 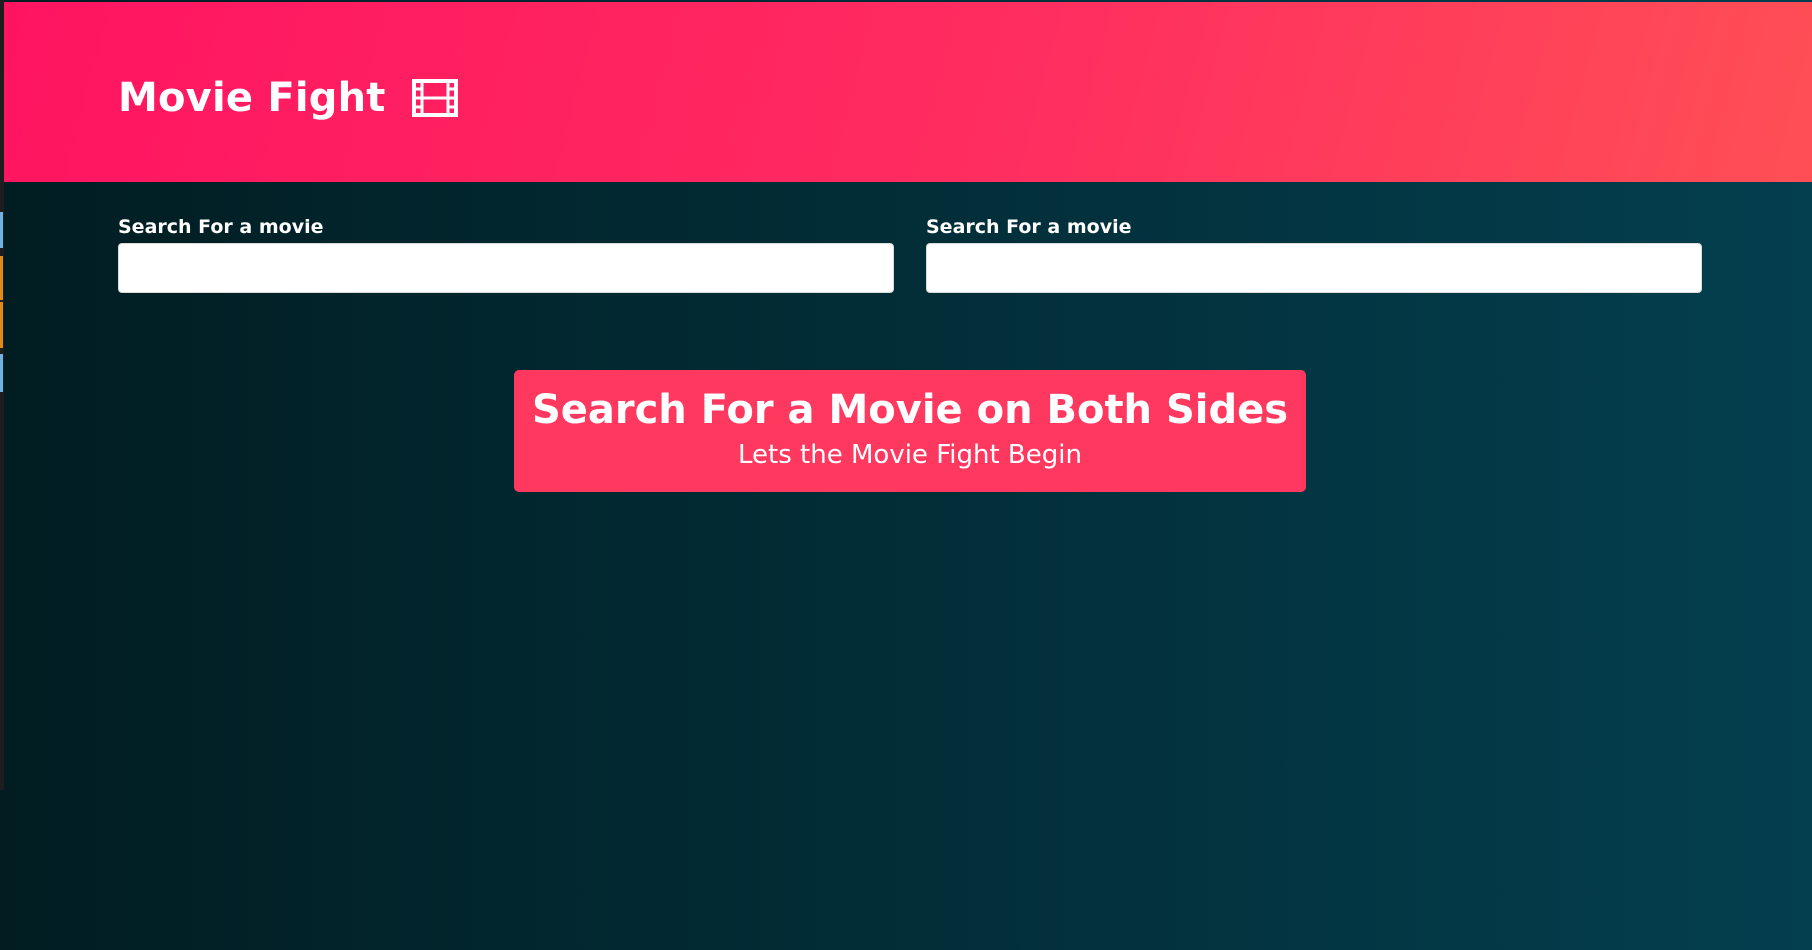 I want to click on notification-subtitle: Lets the Movie Fight Begin, so click(x=910, y=455).